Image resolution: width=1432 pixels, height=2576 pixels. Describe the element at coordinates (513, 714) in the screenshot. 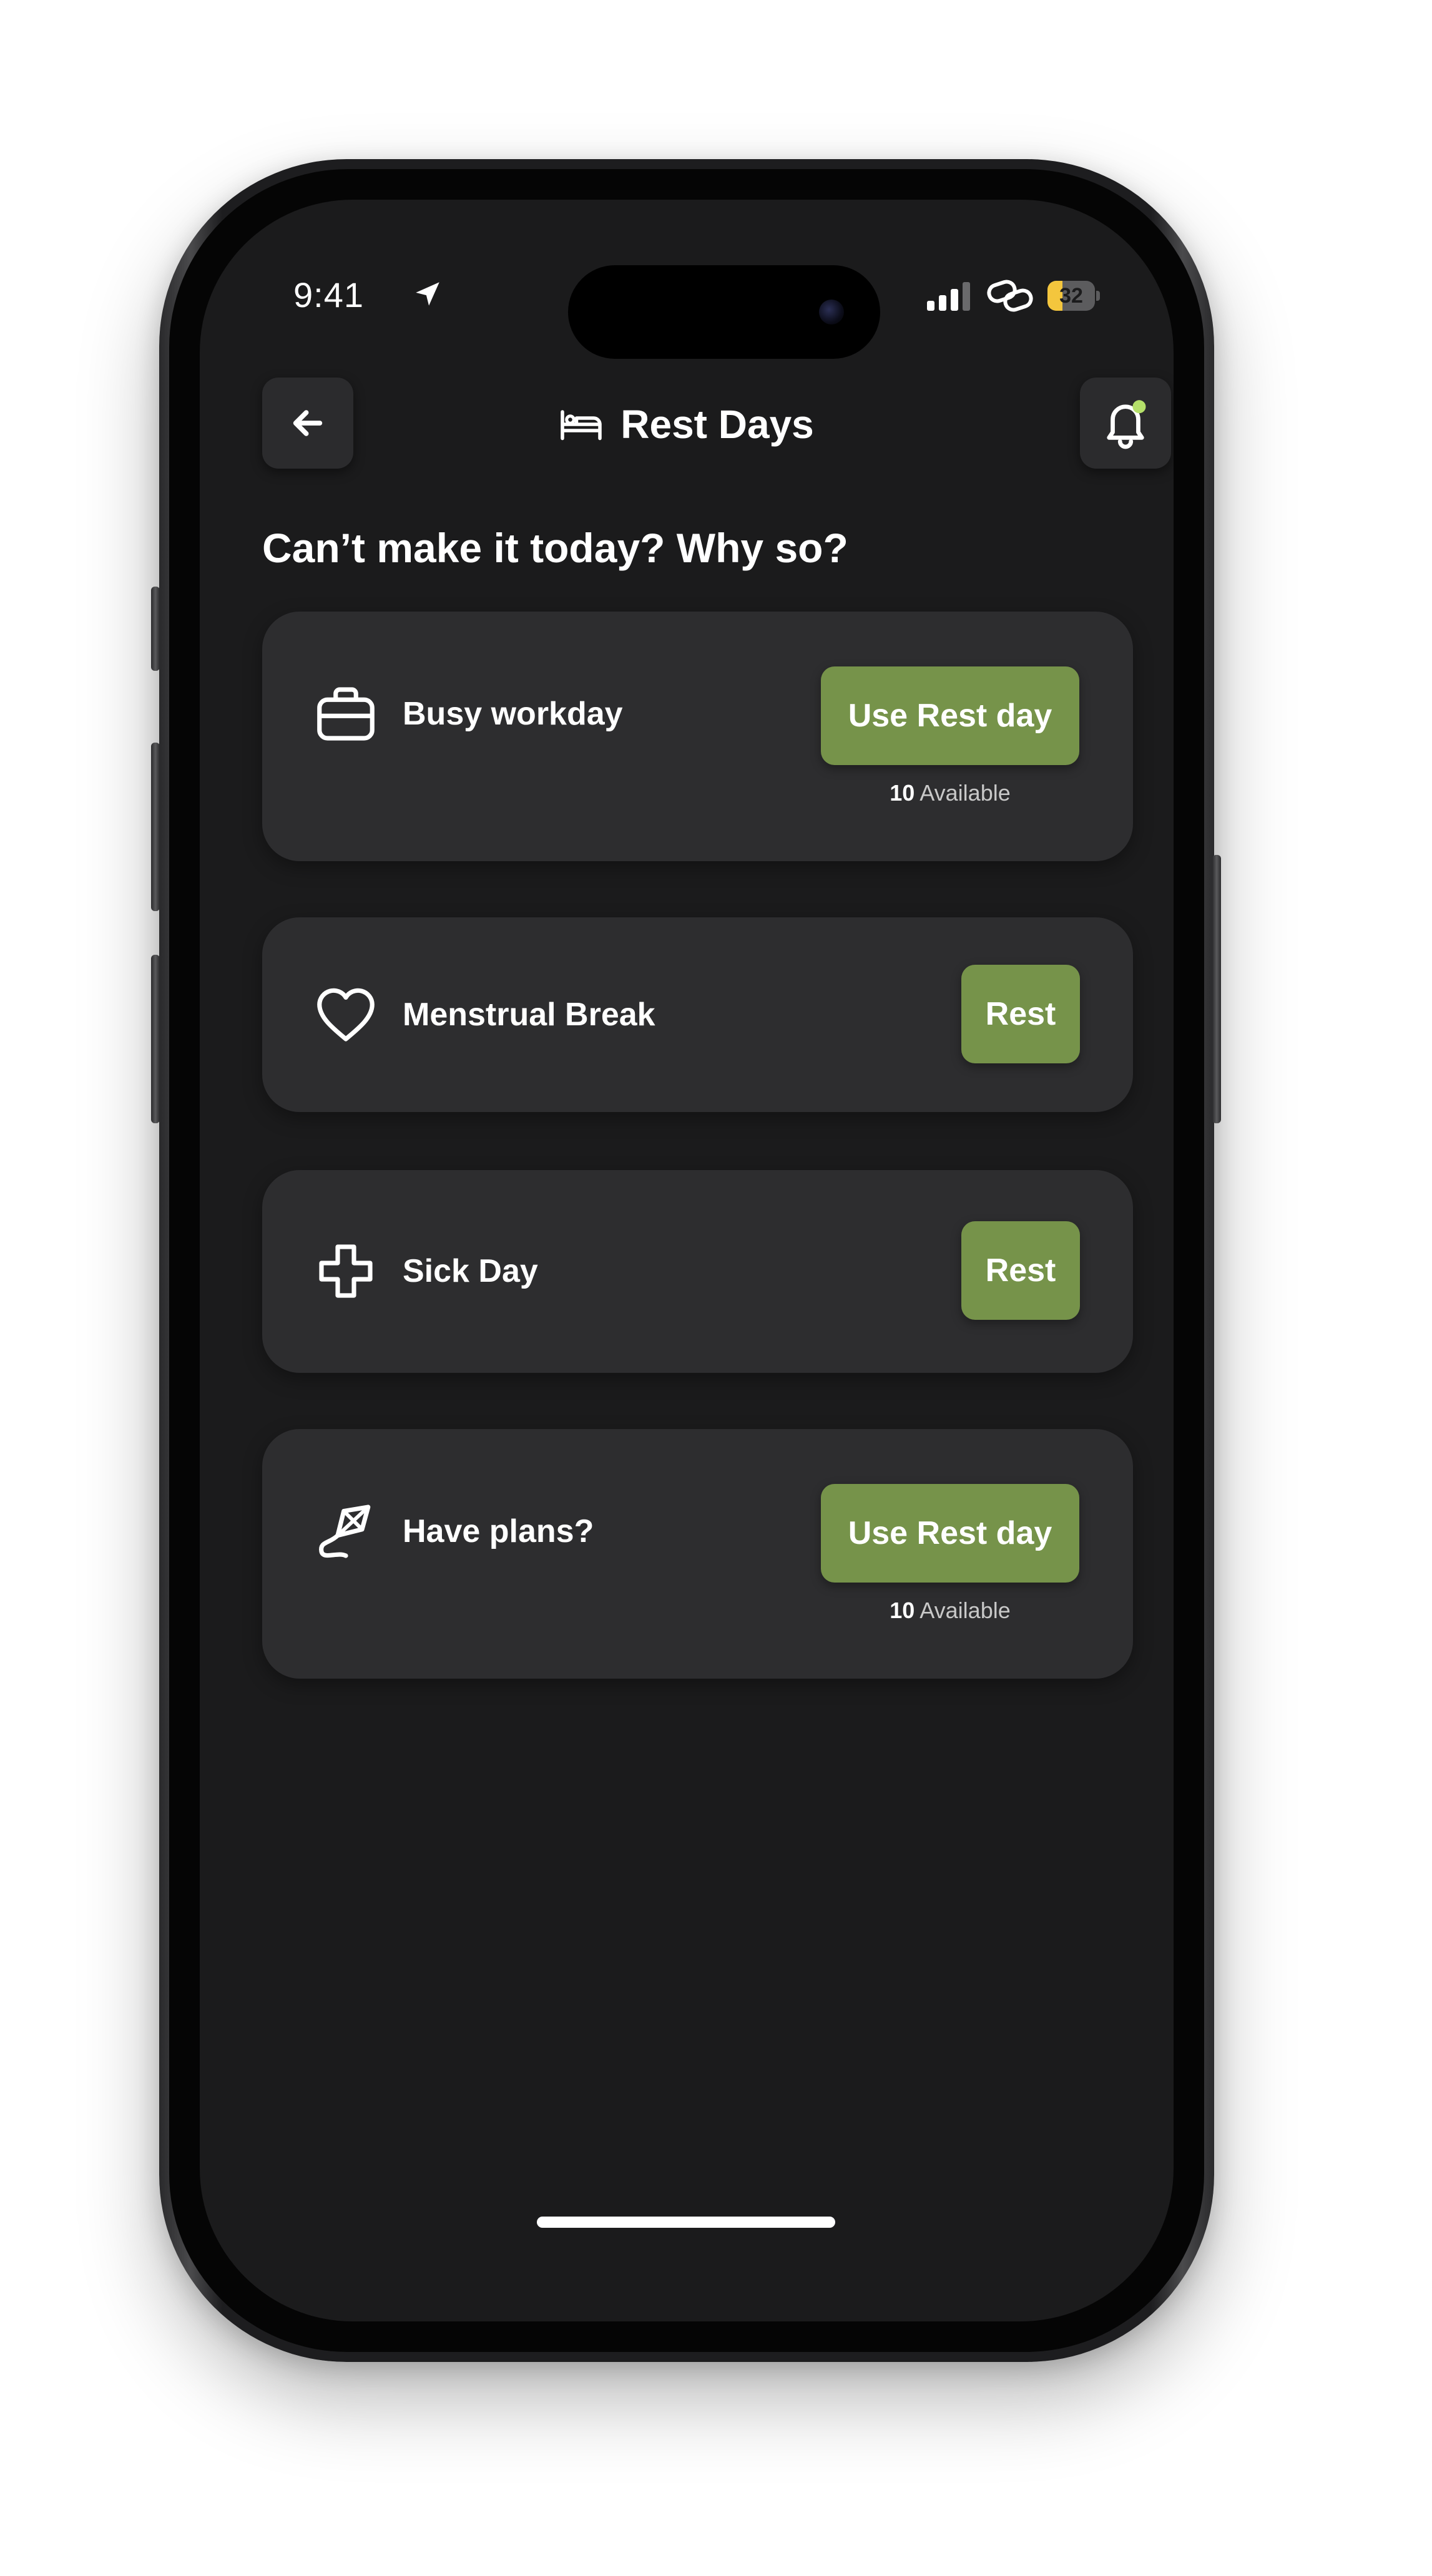

I see `reason-label: Busy workday` at that location.